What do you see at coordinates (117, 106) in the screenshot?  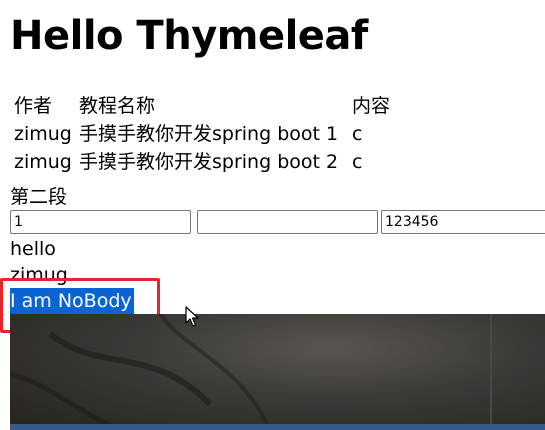 I see `header-course-name: 教程名称` at bounding box center [117, 106].